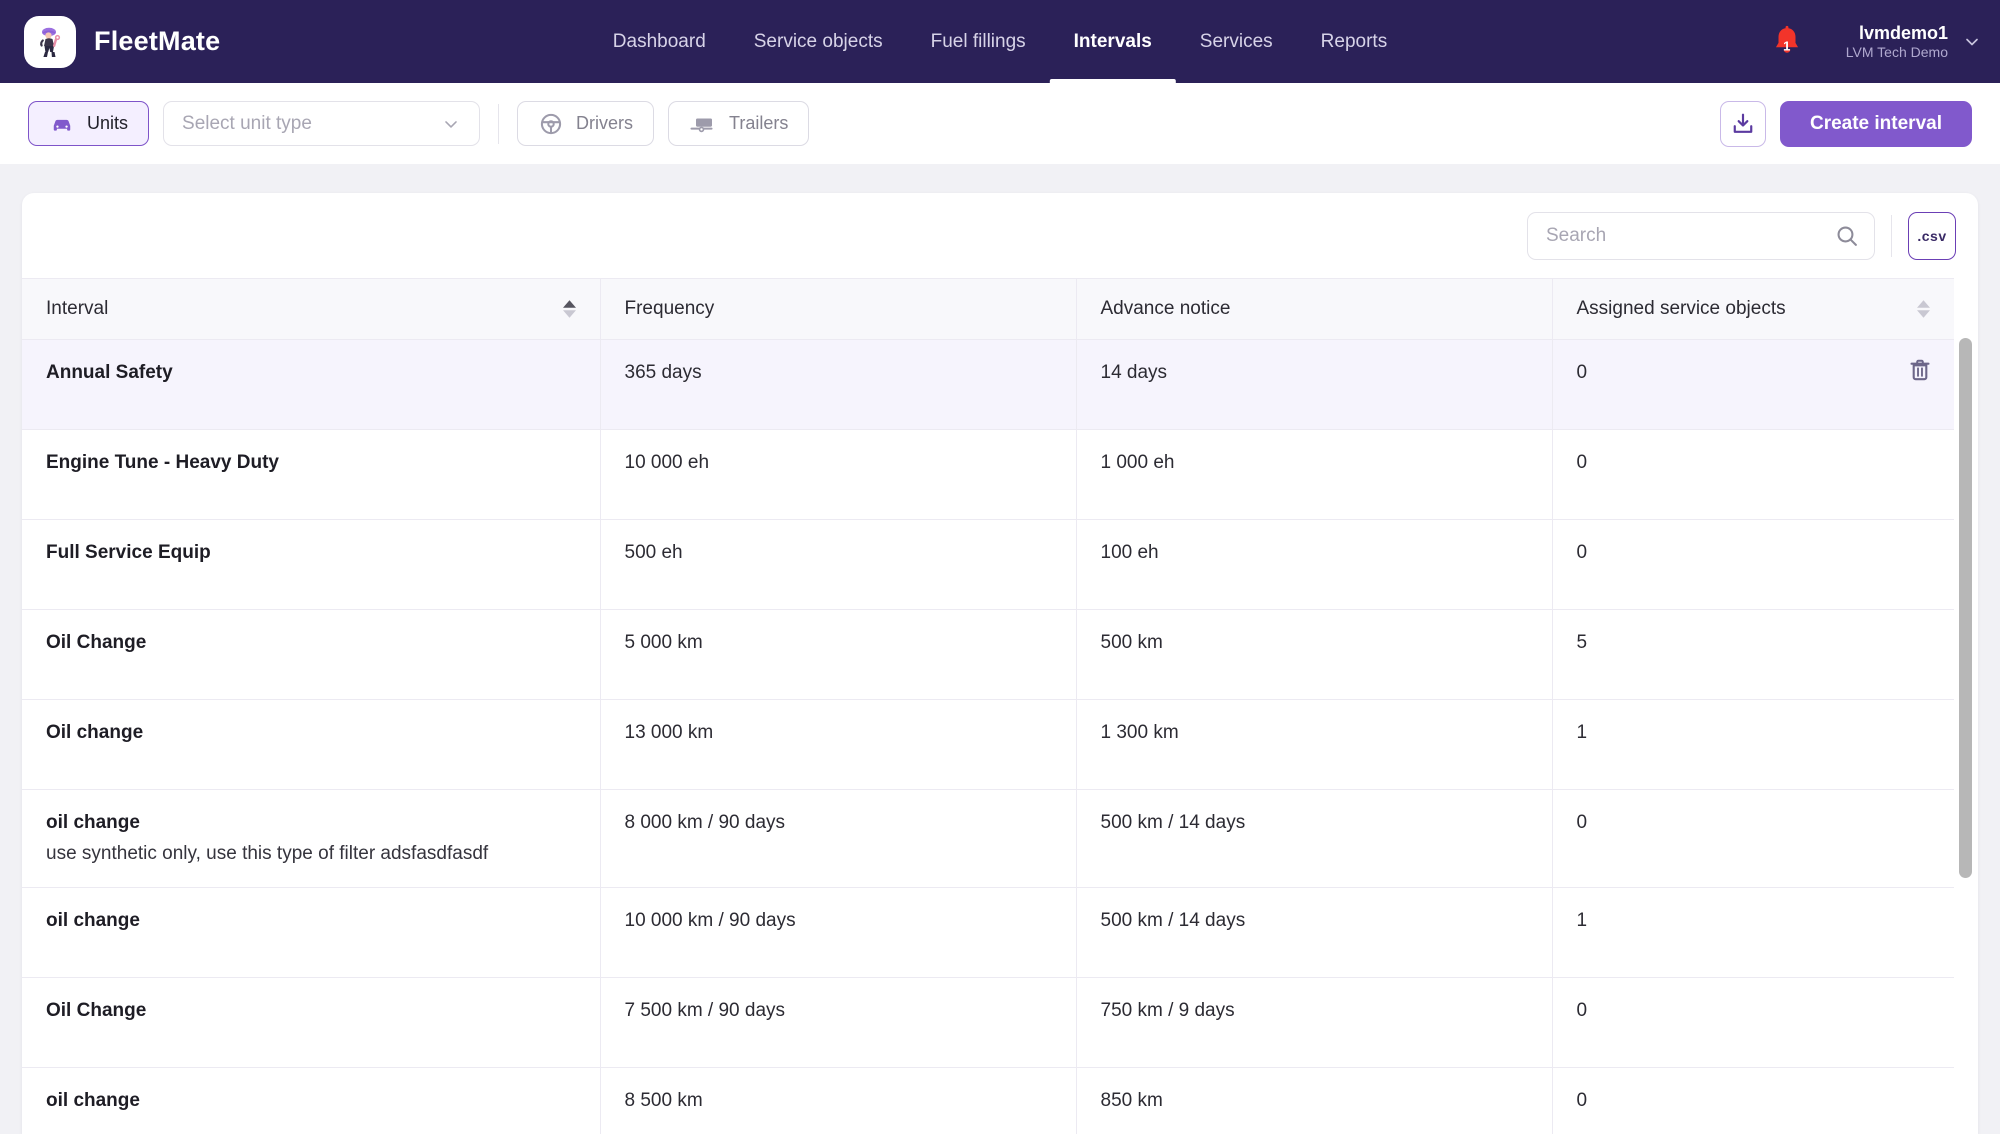 Image resolution: width=2000 pixels, height=1134 pixels. I want to click on interval-name: Engine Tune - Heavy Duty, so click(162, 462).